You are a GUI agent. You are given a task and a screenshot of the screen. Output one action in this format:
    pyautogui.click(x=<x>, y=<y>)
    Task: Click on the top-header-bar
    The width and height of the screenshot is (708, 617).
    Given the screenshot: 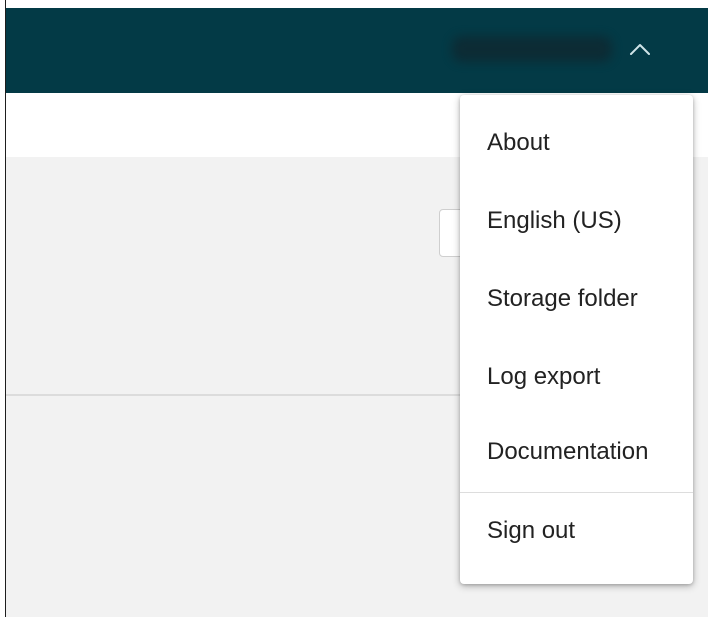 What is the action you would take?
    pyautogui.click(x=357, y=50)
    